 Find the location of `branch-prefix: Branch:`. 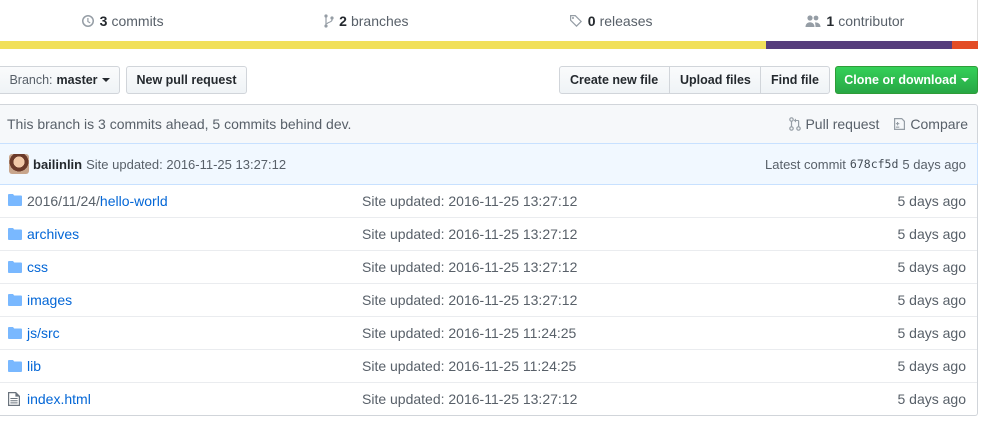

branch-prefix: Branch: is located at coordinates (31, 80).